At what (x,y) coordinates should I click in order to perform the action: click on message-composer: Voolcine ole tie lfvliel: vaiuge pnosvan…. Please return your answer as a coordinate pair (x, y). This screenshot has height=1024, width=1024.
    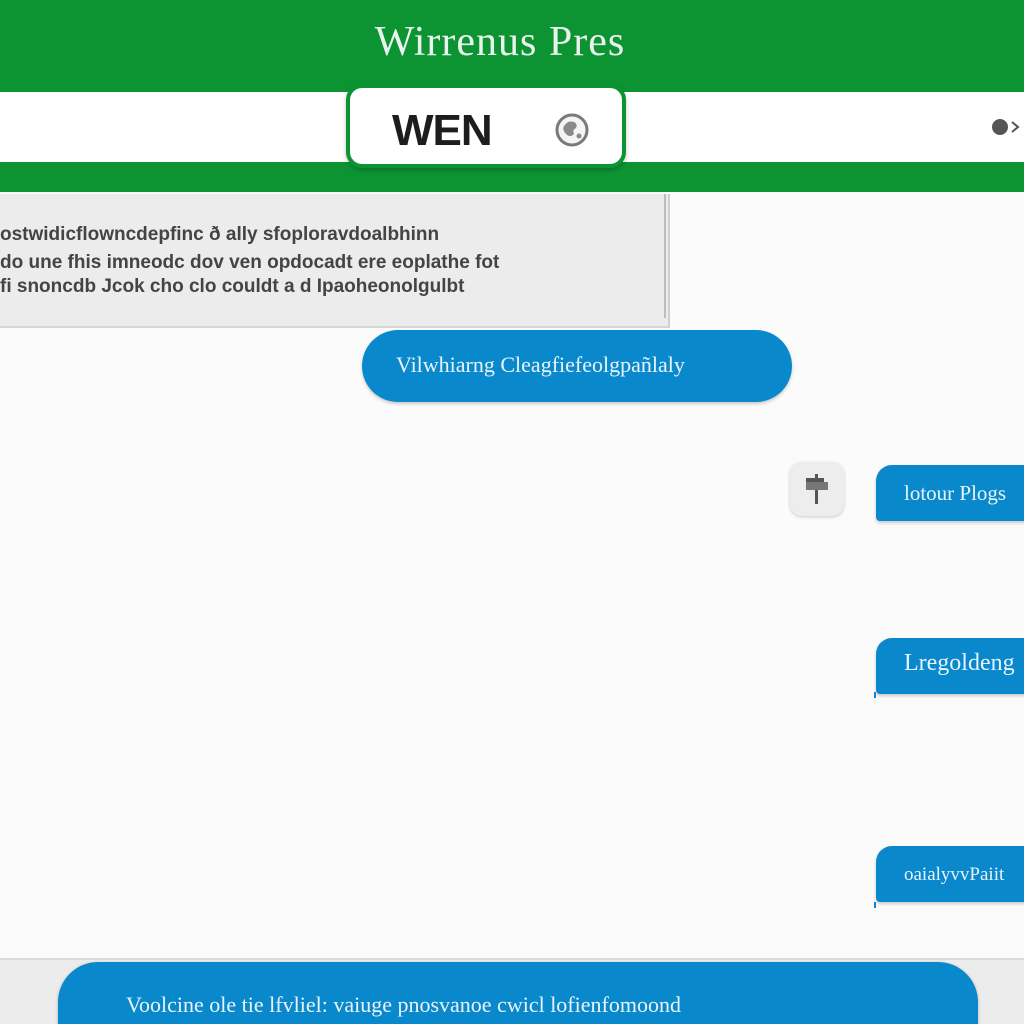
    Looking at the image, I should click on (518, 993).